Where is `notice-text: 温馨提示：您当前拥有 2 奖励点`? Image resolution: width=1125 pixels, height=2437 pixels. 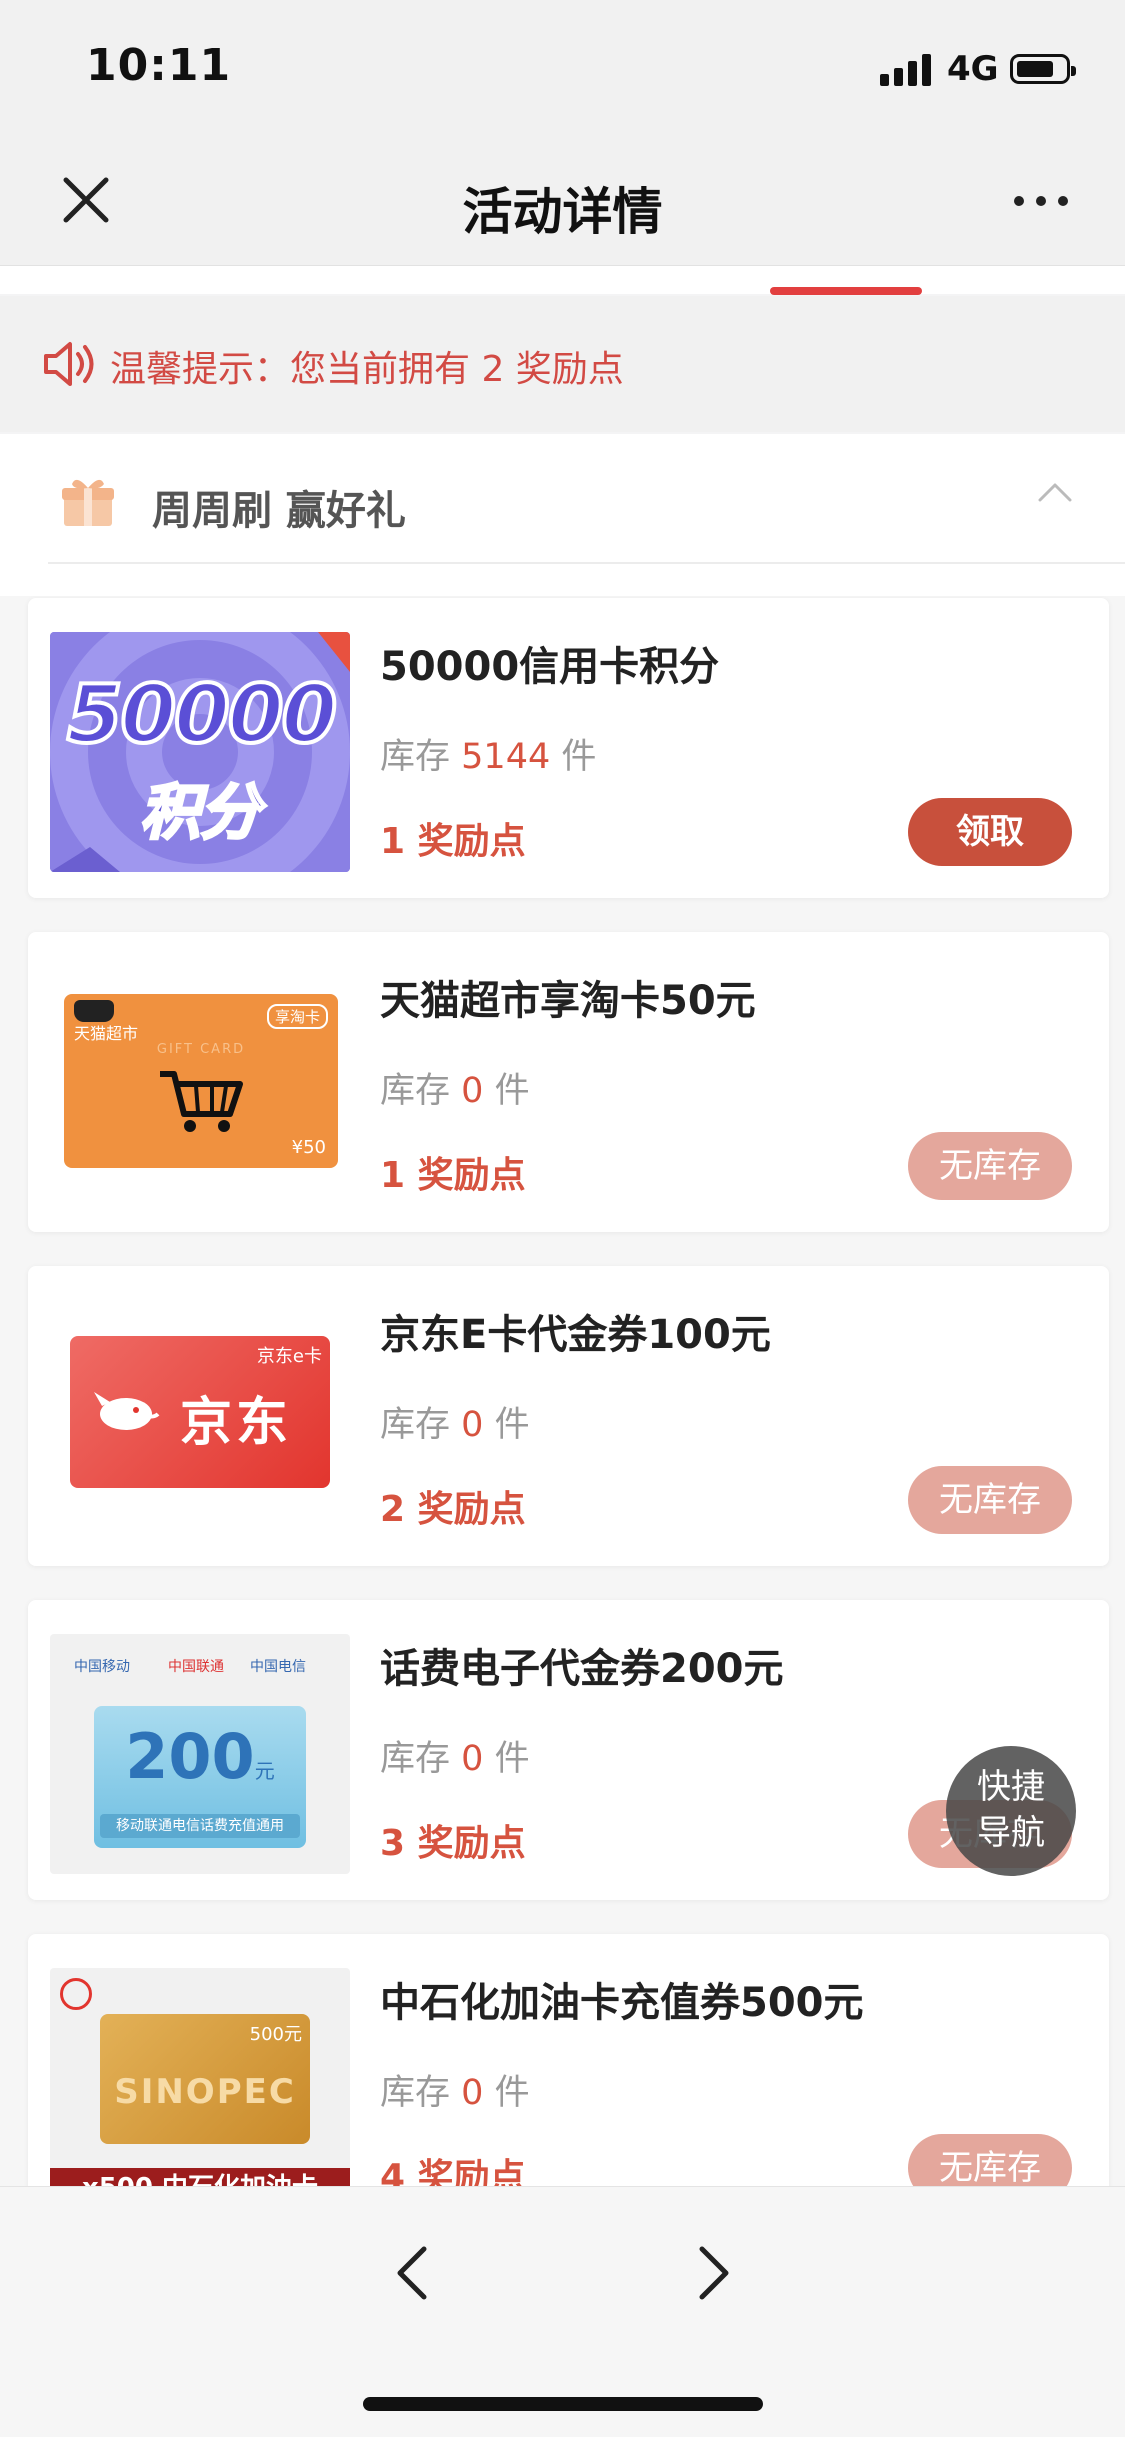 notice-text: 温馨提示：您当前拥有 2 奖励点 is located at coordinates (367, 369).